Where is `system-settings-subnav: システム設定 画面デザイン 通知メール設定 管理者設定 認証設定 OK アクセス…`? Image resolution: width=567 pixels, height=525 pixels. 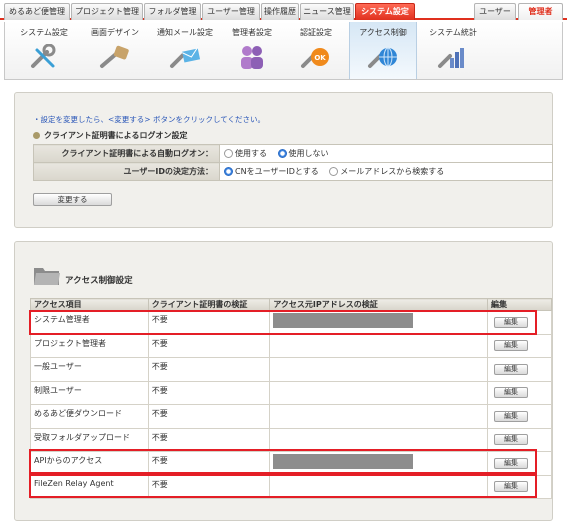
system-settings-subnav: システム設定 画面デザイン 通知メール設定 管理者設定 認証設定 OK アクセス… is located at coordinates (283, 51).